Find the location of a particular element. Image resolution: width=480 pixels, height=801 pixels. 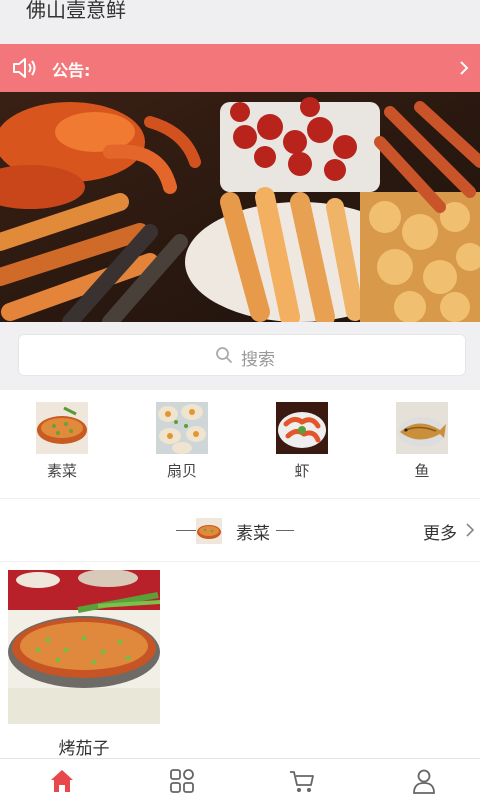

fish-thumbnail is located at coordinates (422, 428).